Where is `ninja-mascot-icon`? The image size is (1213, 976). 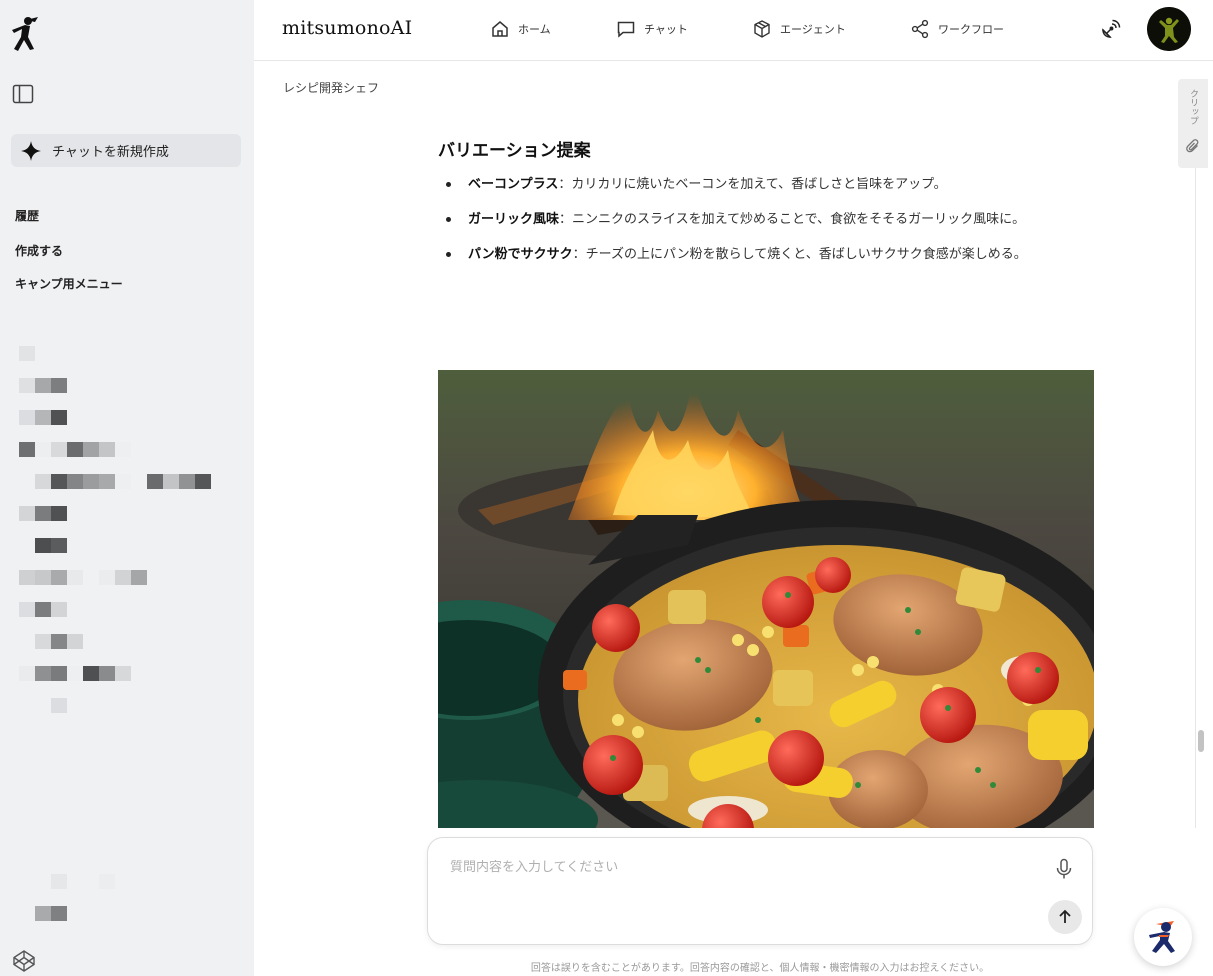
ninja-mascot-icon is located at coordinates (1162, 937).